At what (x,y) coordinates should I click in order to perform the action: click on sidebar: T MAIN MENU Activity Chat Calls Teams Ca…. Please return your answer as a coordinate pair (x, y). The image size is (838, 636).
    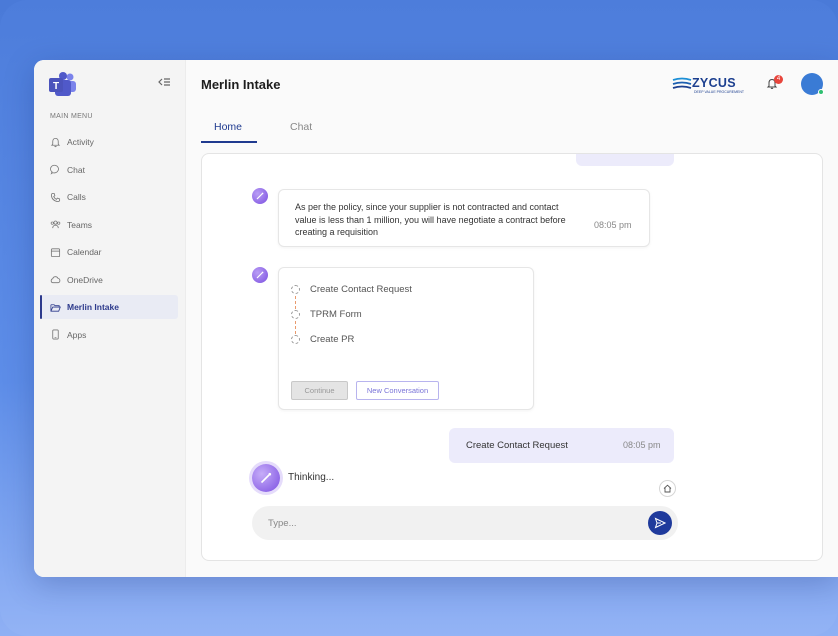
    Looking at the image, I should click on (110, 318).